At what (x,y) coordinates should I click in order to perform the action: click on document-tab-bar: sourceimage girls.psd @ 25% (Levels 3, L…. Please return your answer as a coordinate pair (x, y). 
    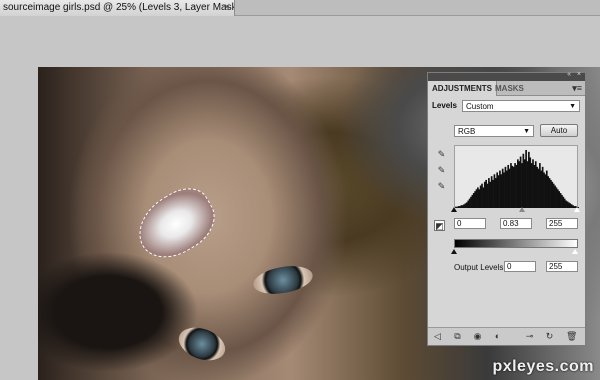
    Looking at the image, I should click on (300, 8).